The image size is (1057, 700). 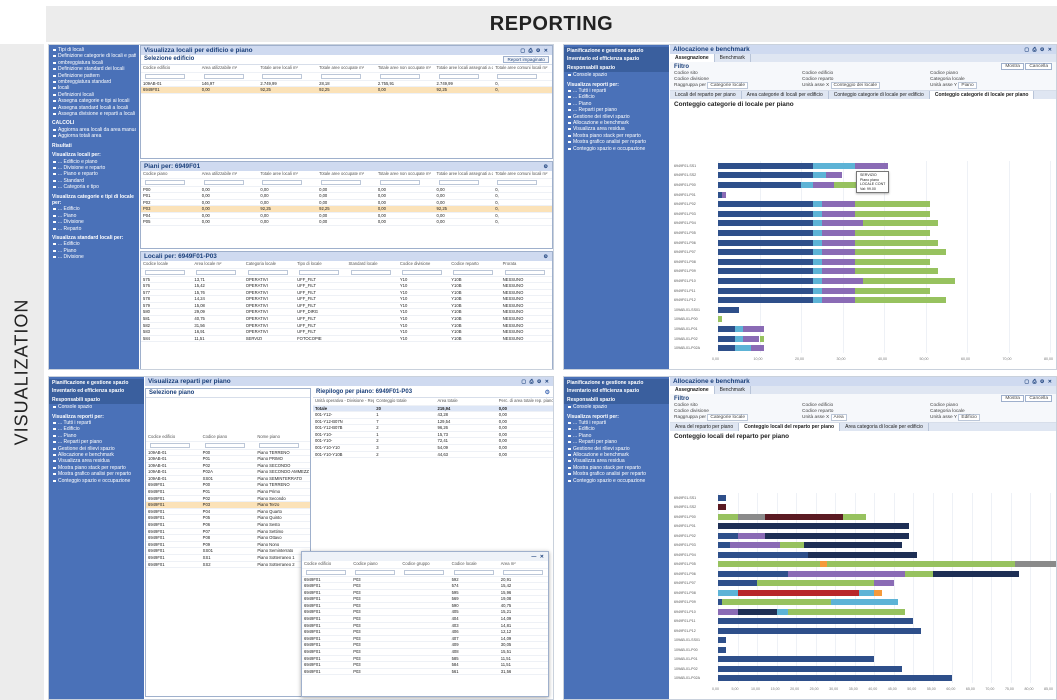 I want to click on nav-item: Responsabili spazio, so click(x=96, y=400).